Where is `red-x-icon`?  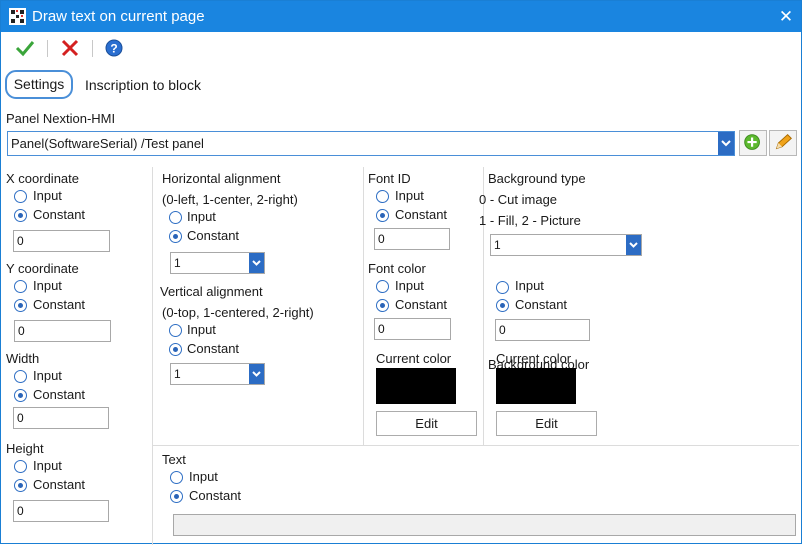 red-x-icon is located at coordinates (70, 48).